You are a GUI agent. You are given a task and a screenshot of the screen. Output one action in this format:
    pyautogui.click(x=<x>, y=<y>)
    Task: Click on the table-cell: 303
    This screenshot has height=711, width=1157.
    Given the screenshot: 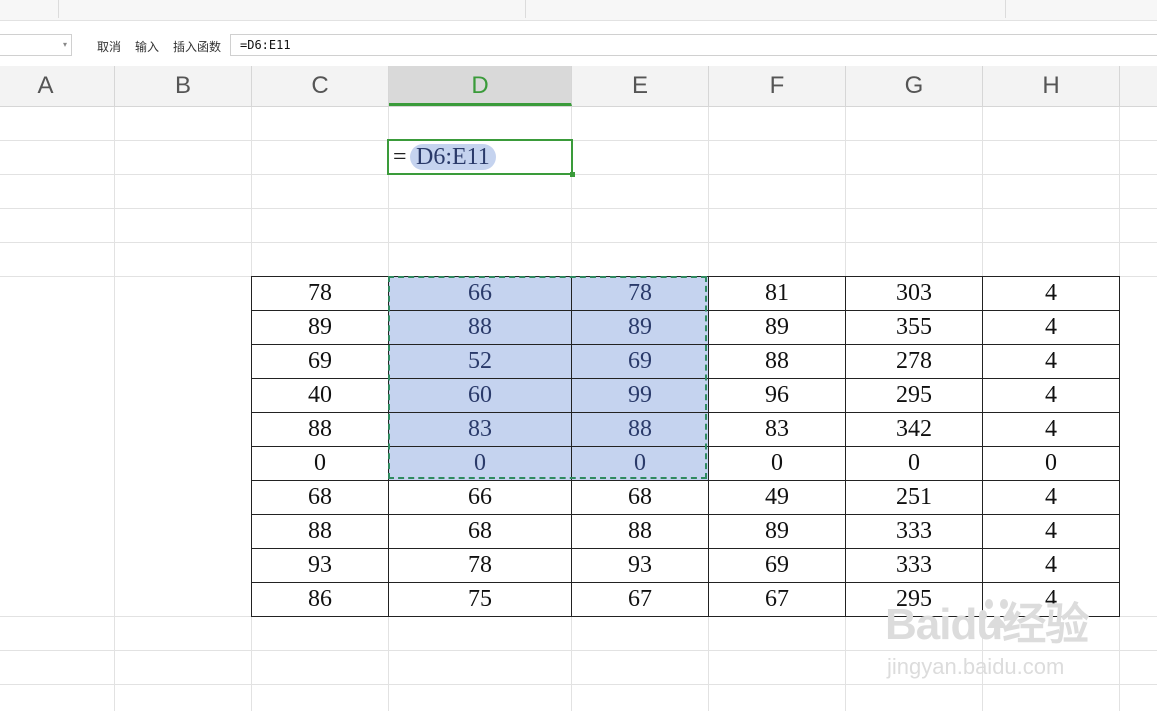 What is the action you would take?
    pyautogui.click(x=914, y=293)
    